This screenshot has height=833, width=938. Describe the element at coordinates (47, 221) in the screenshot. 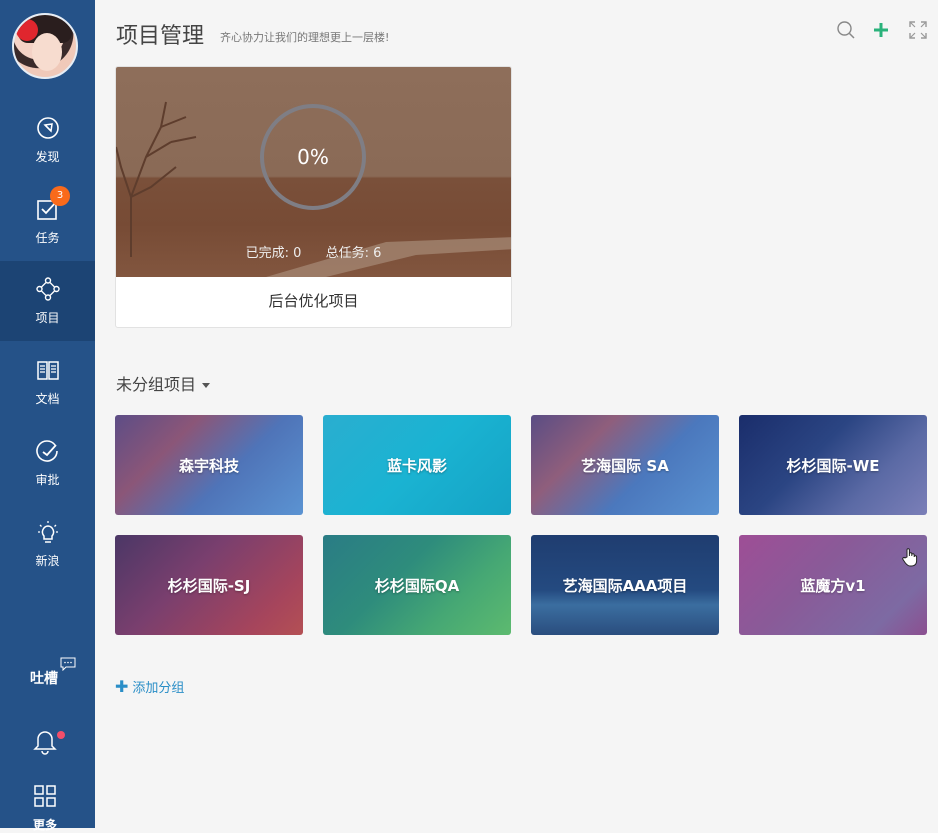

I see `sidebar-item-tasks: 任务` at that location.